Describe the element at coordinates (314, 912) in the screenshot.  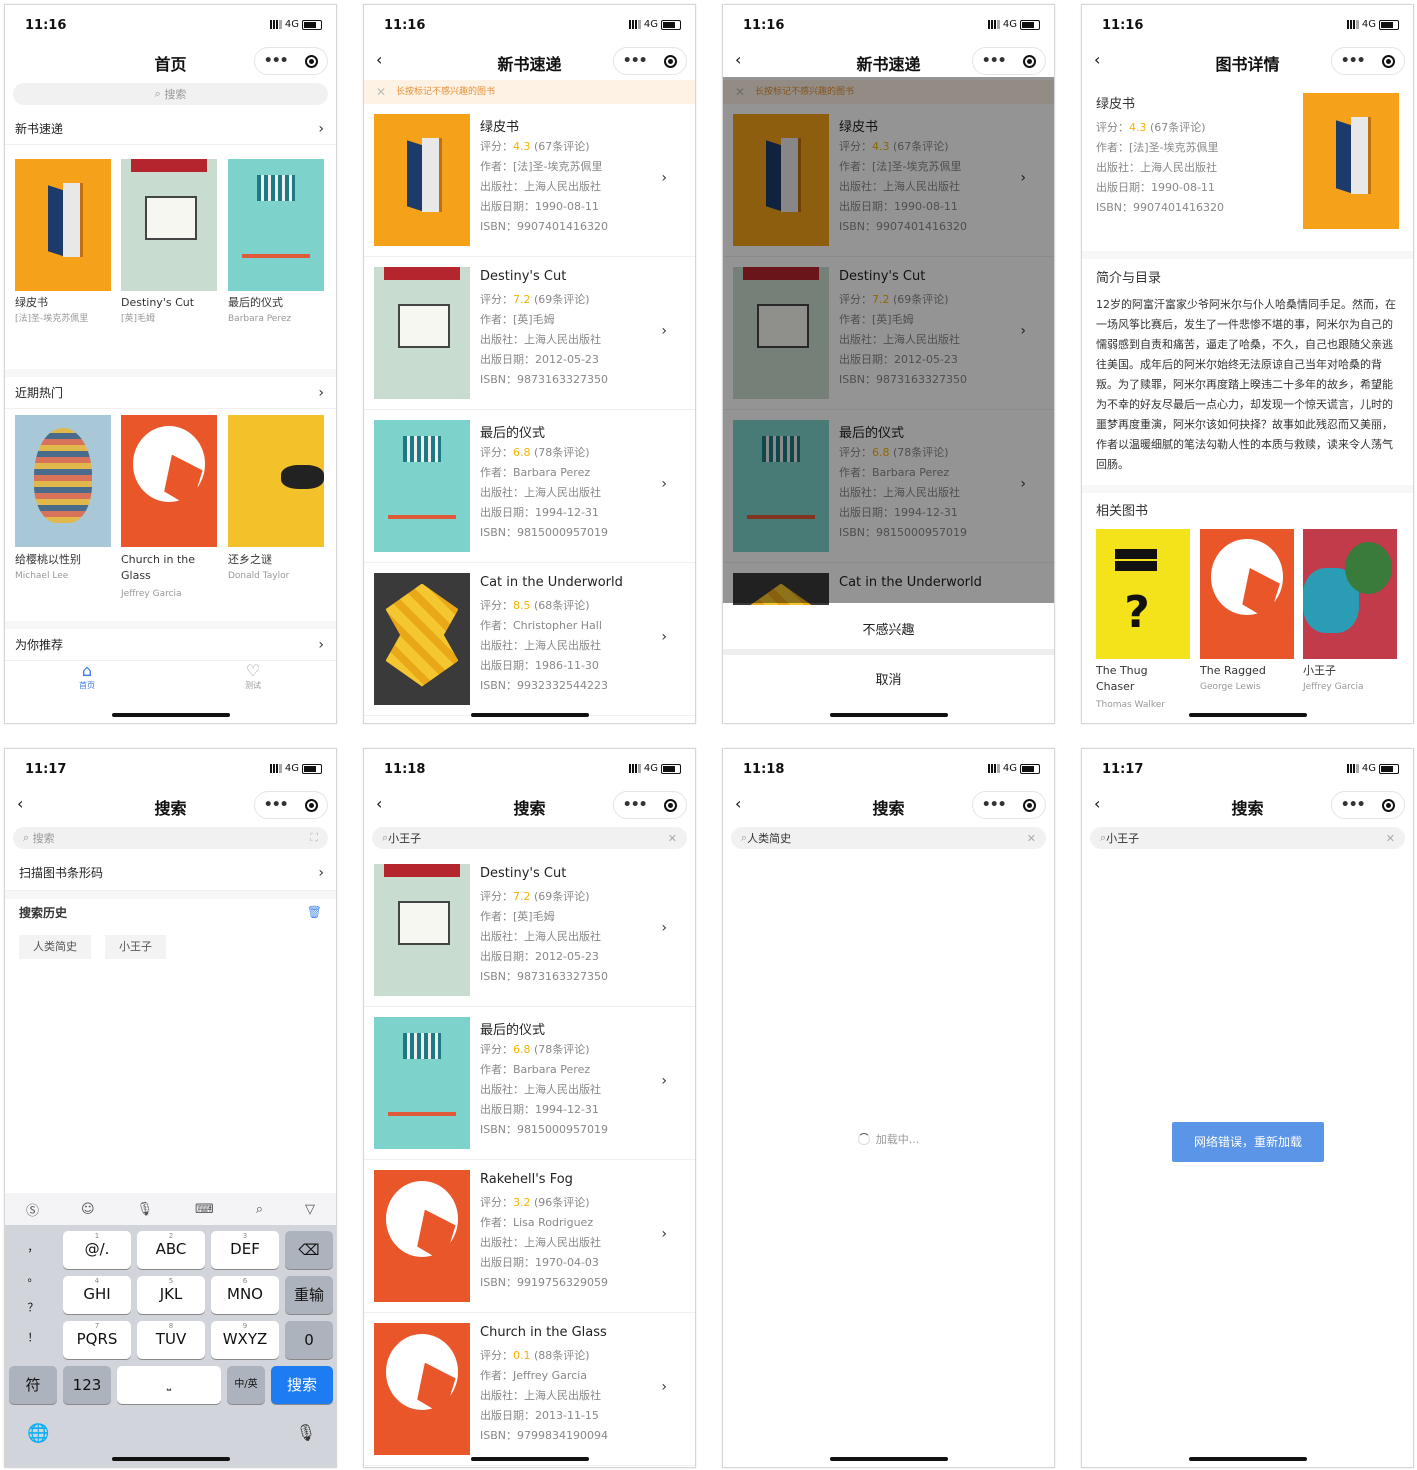
I see `trash-icon: 🗑` at that location.